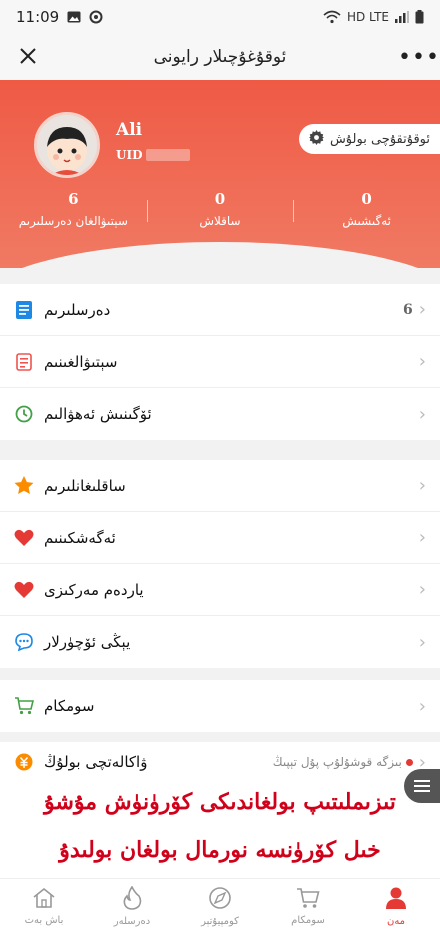 Image resolution: width=440 pixels, height=934 pixels. I want to click on compass-icon, so click(220, 899).